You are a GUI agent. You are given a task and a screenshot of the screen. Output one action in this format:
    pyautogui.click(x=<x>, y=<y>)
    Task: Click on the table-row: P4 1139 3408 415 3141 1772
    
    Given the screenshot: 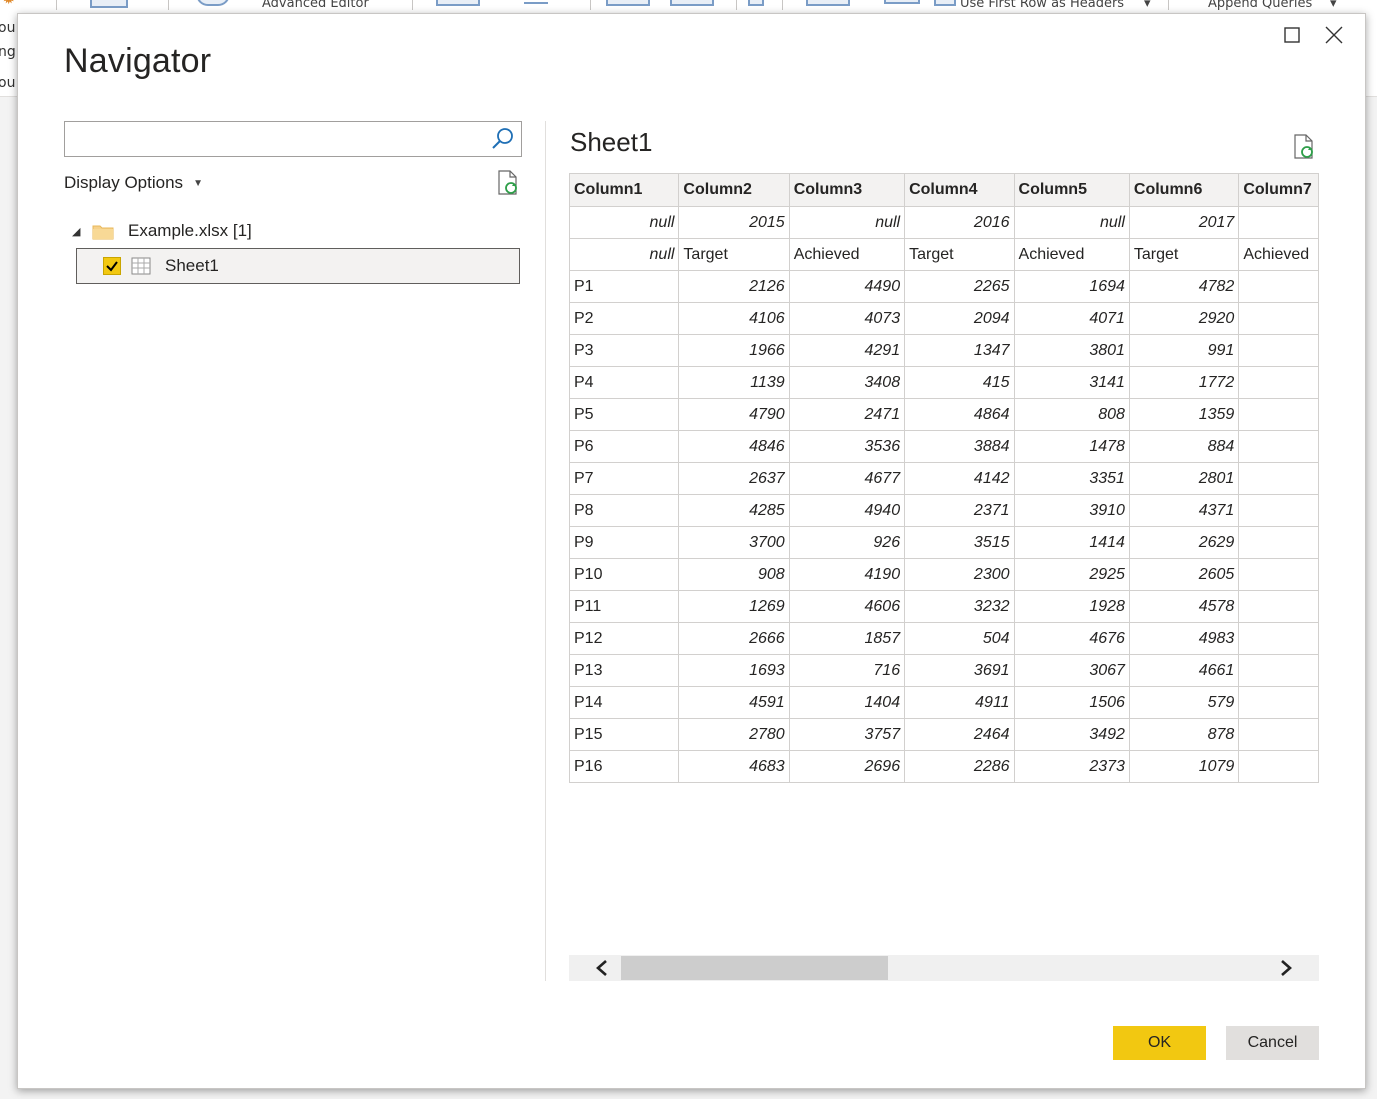 What is the action you would take?
    pyautogui.click(x=944, y=382)
    